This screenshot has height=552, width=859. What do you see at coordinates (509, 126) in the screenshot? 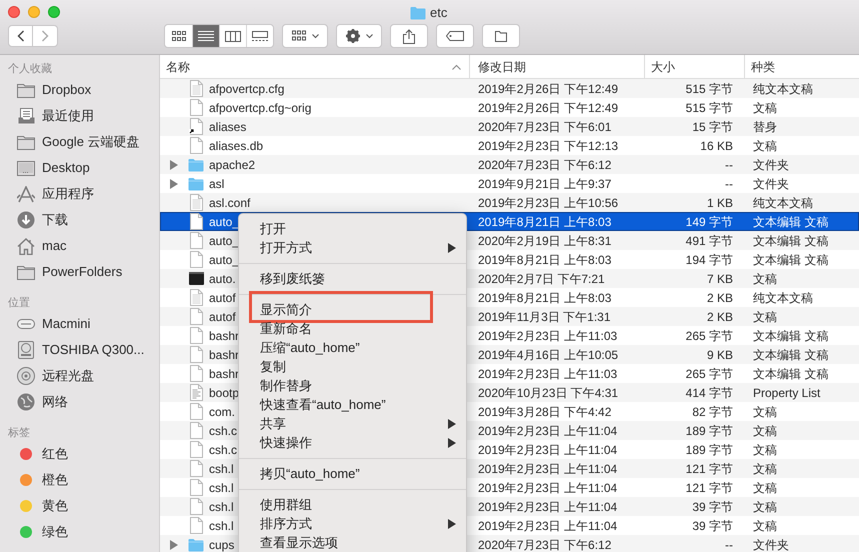
I see `file-row: aliases 2020年7月23日 下午6:01 15 字节 替身` at bounding box center [509, 126].